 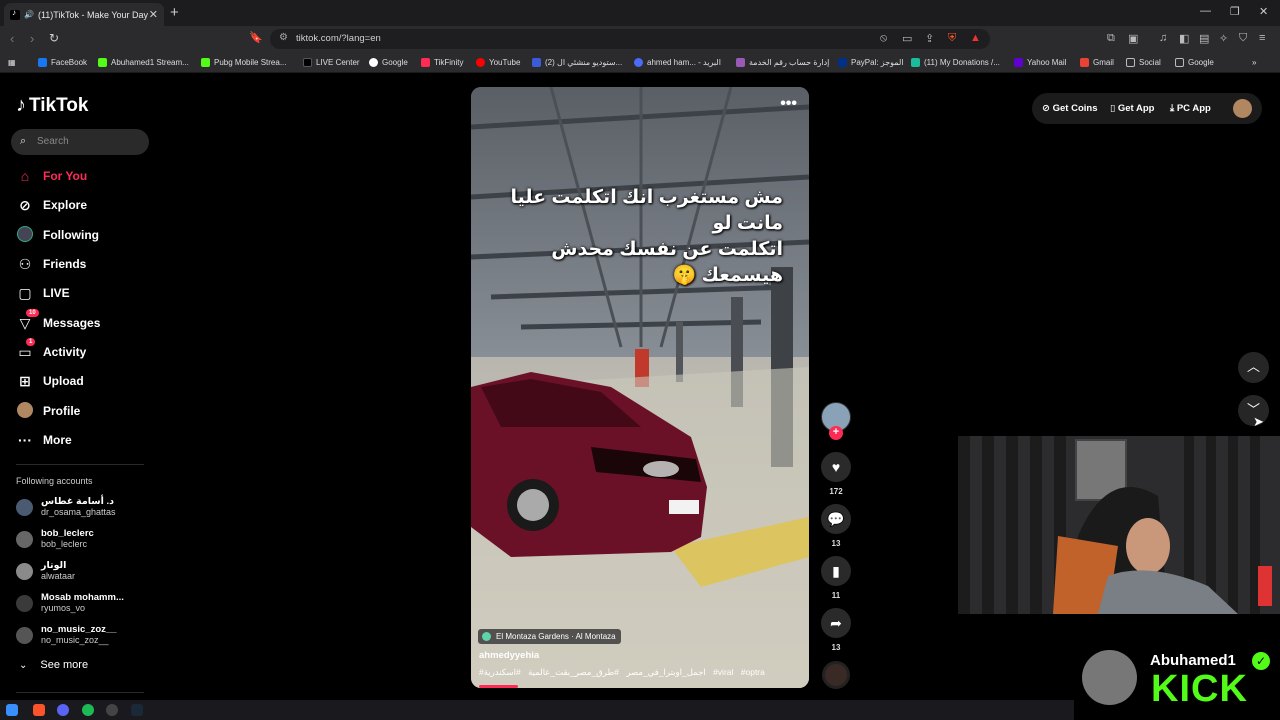 What do you see at coordinates (80, 142) in the screenshot?
I see `search-input: ⌕ Search` at bounding box center [80, 142].